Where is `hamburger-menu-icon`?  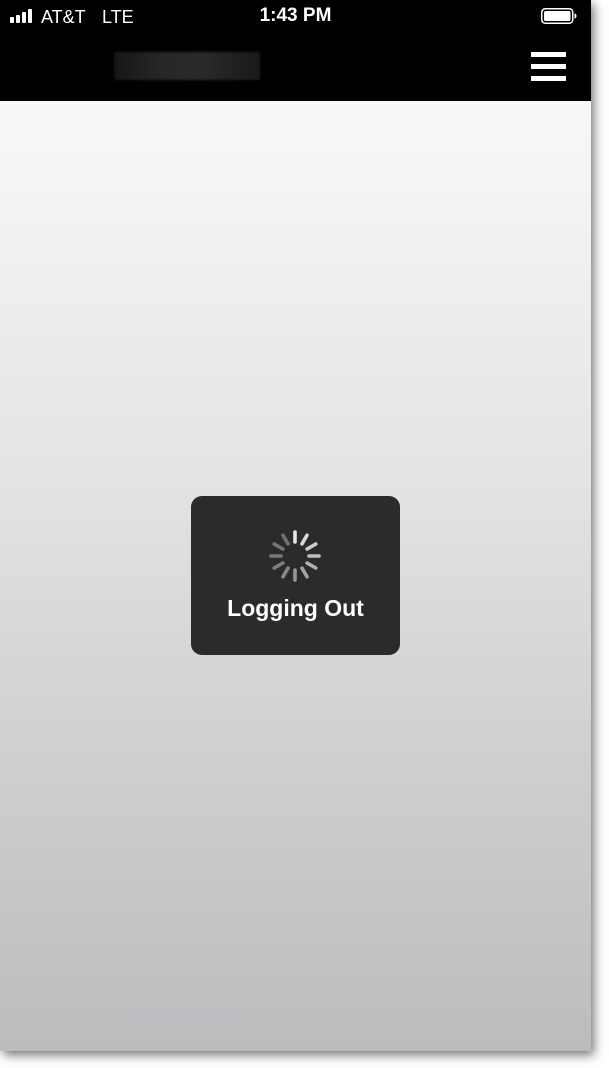
hamburger-menu-icon is located at coordinates (548, 67).